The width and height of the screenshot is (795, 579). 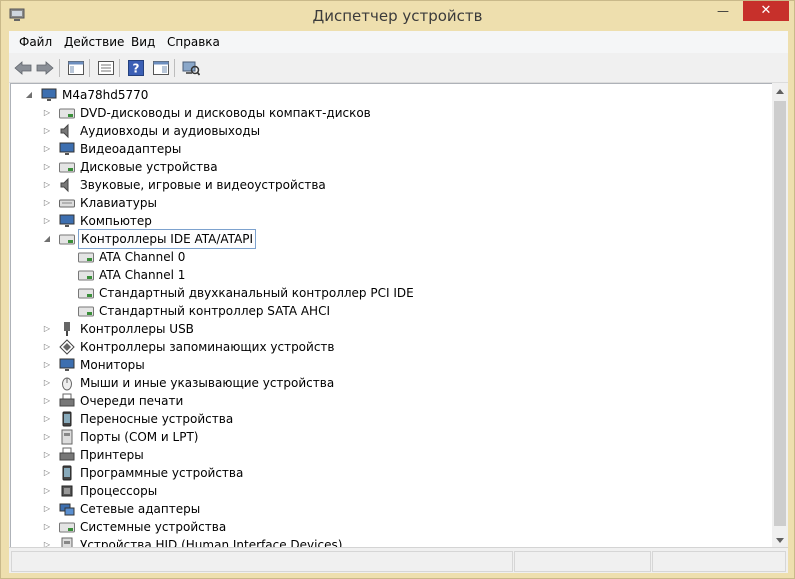 I want to click on tree-item-label: Мыши и иные указывающие устройства, so click(x=207, y=383).